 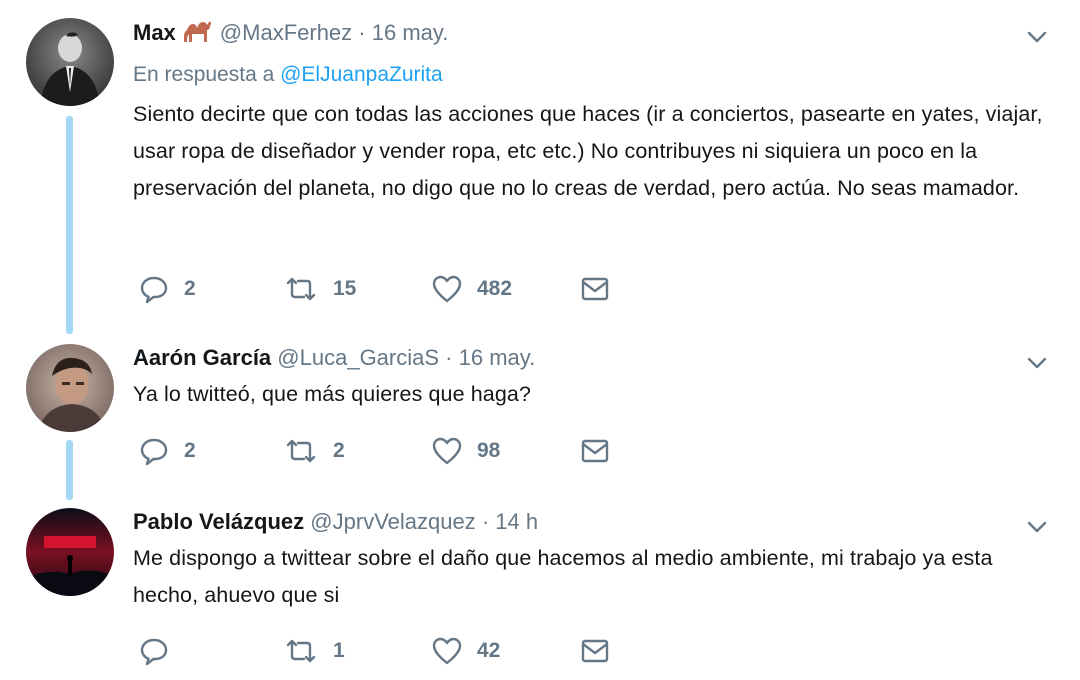 I want to click on tweet-header: Max @MaxFerhez · 16 may., so click(x=591, y=34).